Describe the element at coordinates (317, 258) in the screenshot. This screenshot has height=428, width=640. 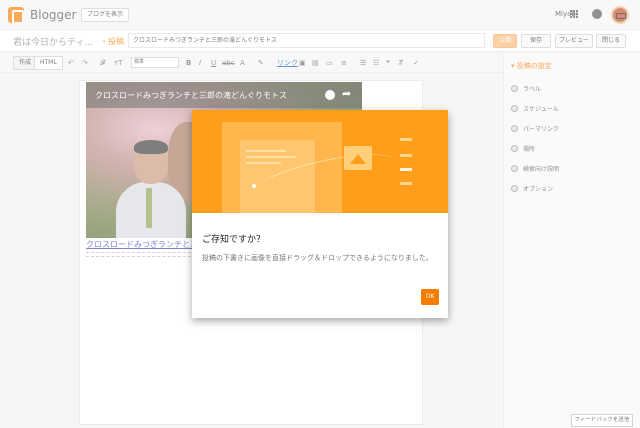
I see `dialog-message: 投稿の下書きに画像を直接ドラッグ＆ドロップできるようになりました。` at that location.